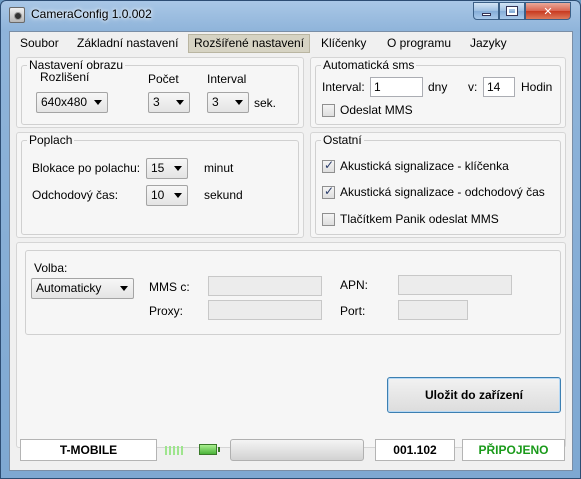 This screenshot has width=581, height=479. What do you see at coordinates (158, 195) in the screenshot?
I see `exit-time-value: 10` at bounding box center [158, 195].